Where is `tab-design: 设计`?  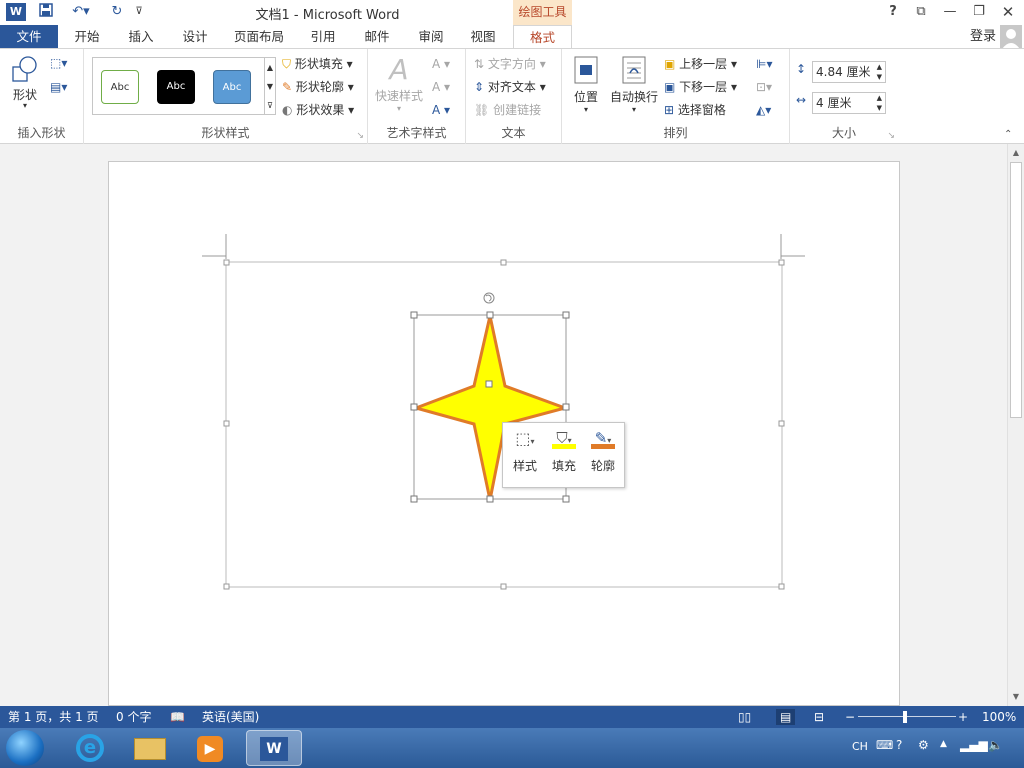
tab-design: 设计 is located at coordinates (195, 37).